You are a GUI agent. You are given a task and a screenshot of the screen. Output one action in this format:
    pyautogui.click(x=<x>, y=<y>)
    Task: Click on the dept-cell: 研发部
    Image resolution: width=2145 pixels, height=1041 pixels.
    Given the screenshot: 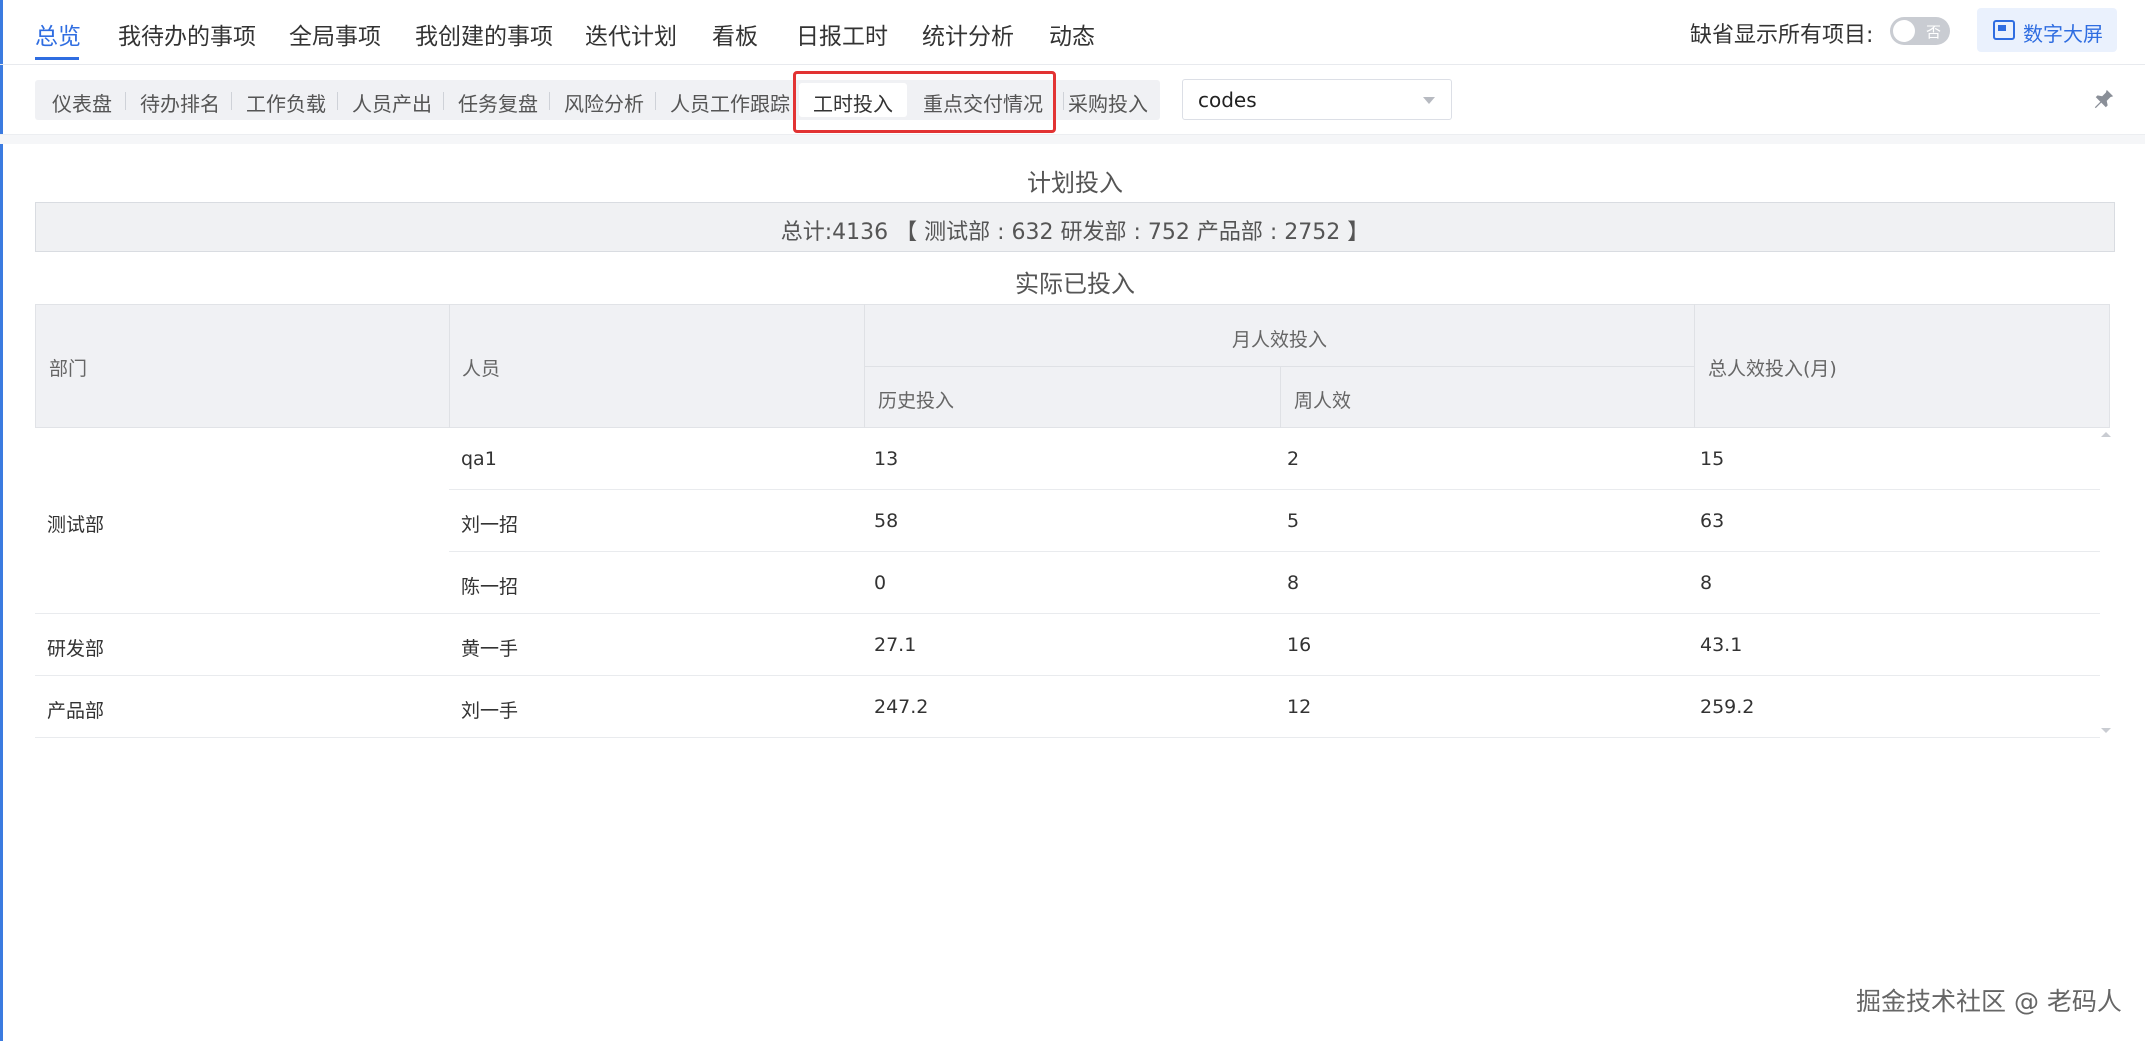 What is the action you would take?
    pyautogui.click(x=76, y=649)
    